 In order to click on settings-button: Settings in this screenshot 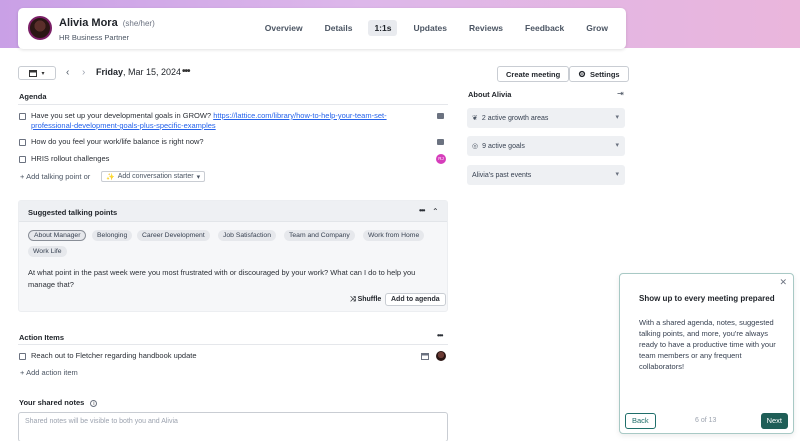, I will do `click(599, 74)`.